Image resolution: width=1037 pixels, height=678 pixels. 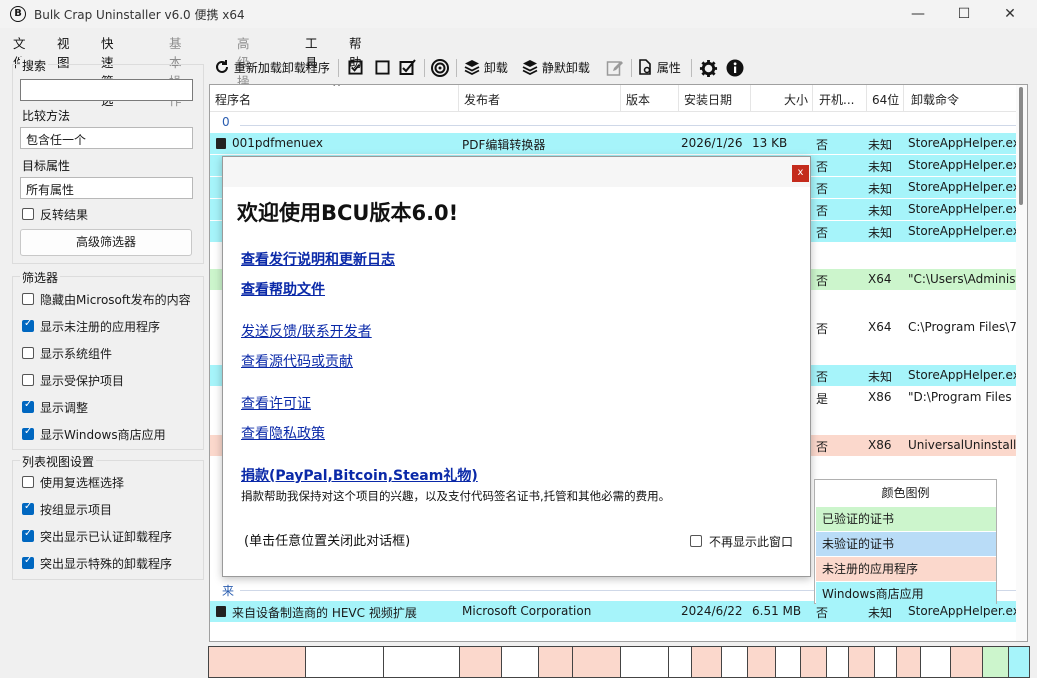 I want to click on source-code-link: 查看源代码或贡献, so click(x=297, y=361).